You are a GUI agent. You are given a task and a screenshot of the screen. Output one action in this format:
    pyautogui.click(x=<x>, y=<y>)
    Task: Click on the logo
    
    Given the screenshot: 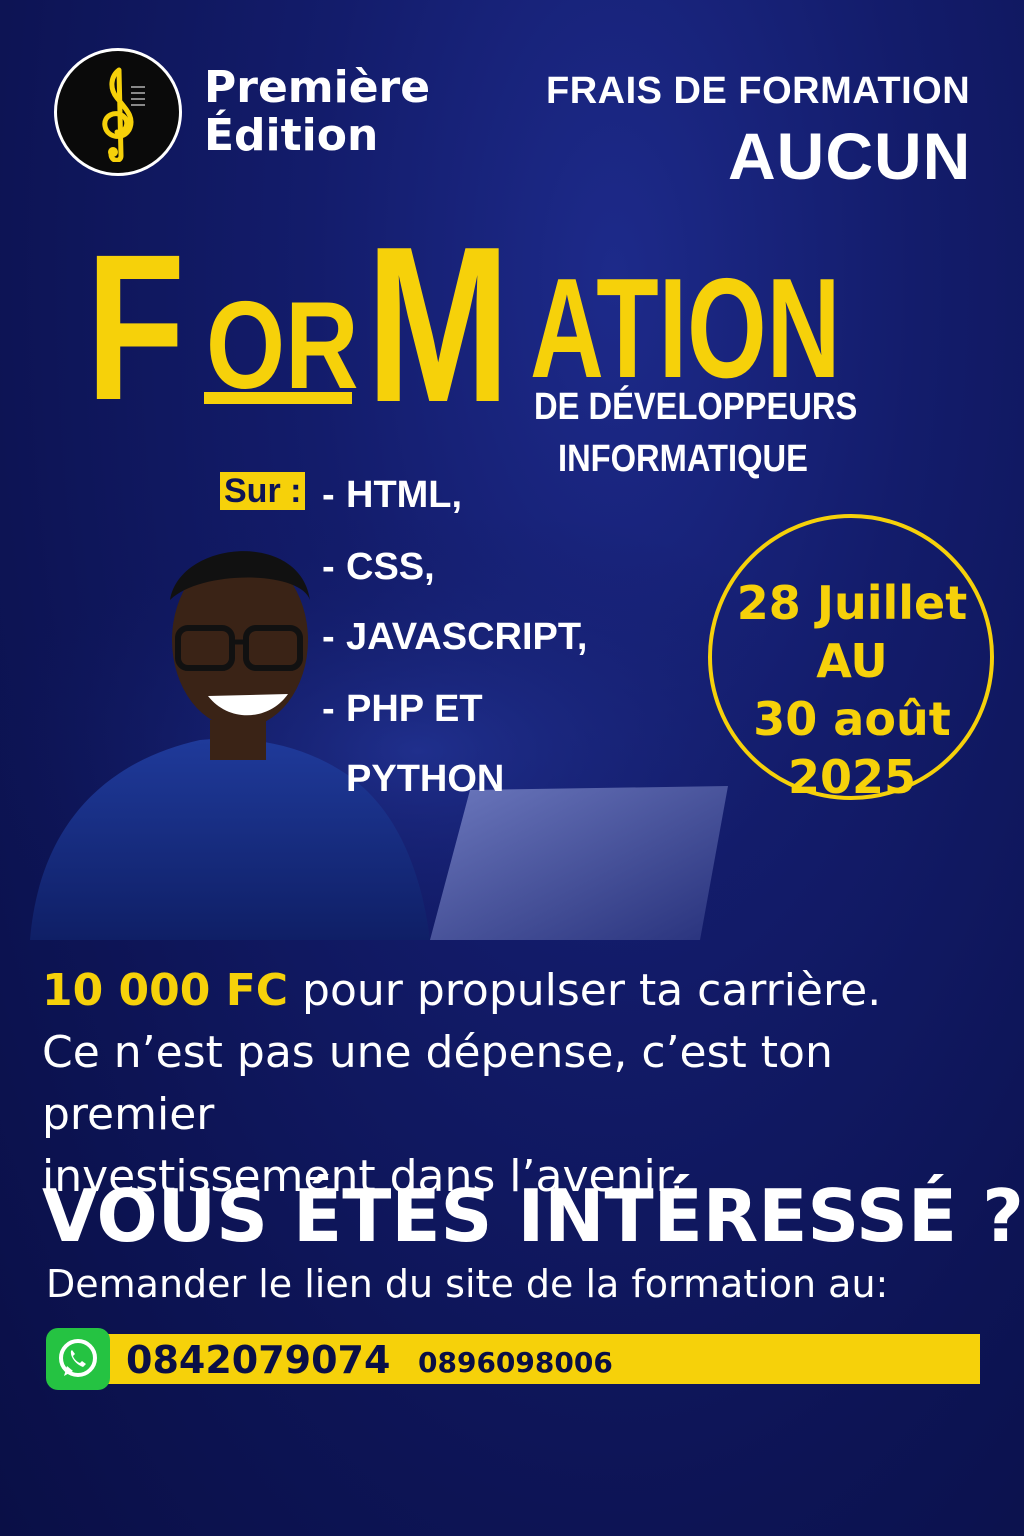 What is the action you would take?
    pyautogui.click(x=118, y=112)
    